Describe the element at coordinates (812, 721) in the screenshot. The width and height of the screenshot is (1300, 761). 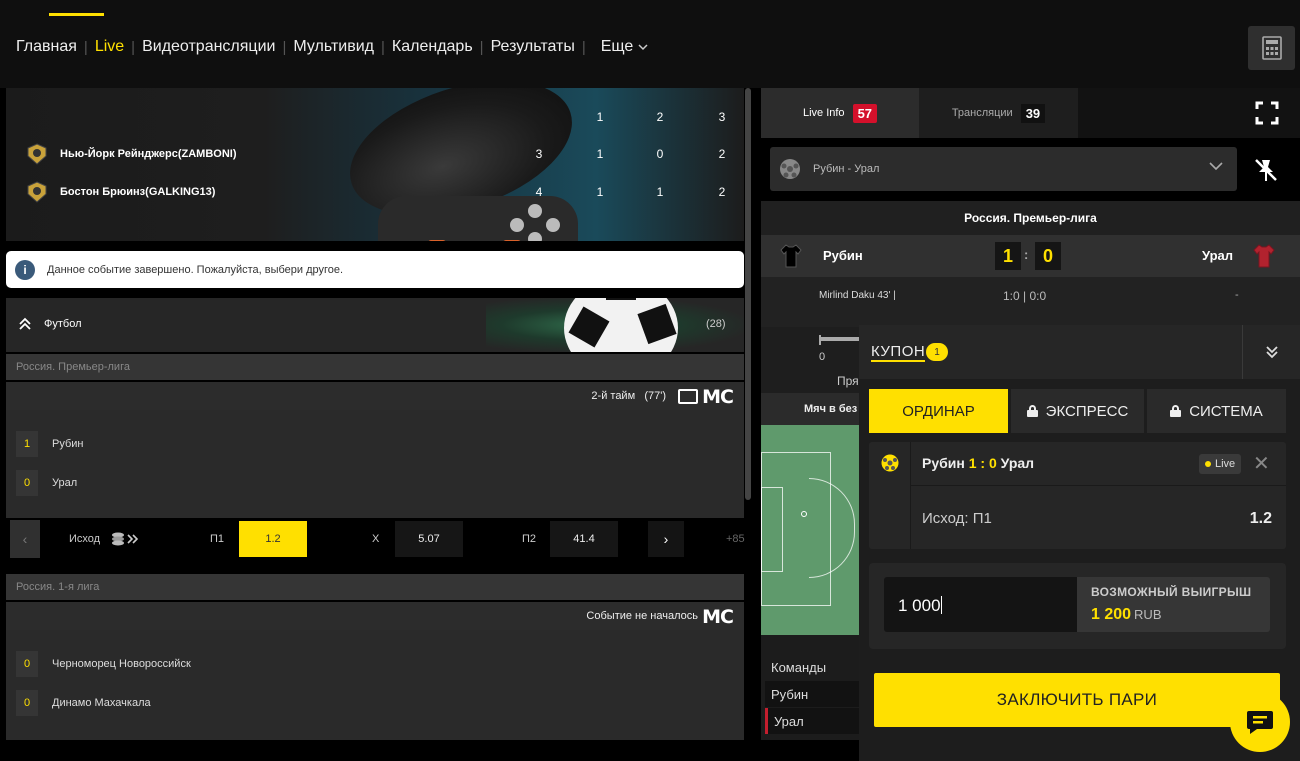
I see `team-list-item: Урал` at that location.